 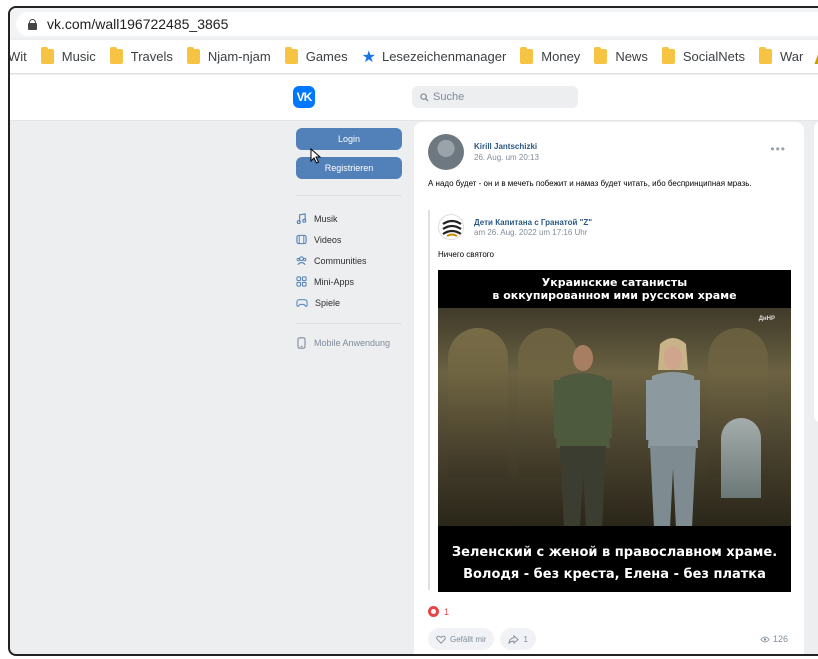 What do you see at coordinates (466, 254) in the screenshot?
I see `repost-text: Ничего святого` at bounding box center [466, 254].